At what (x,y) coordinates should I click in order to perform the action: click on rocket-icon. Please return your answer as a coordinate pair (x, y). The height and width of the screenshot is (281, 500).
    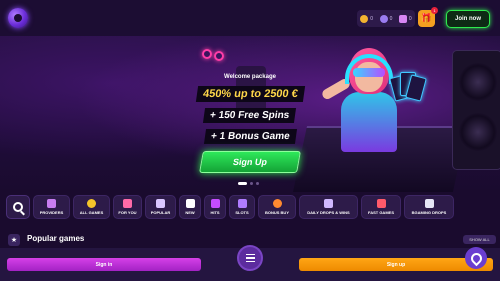
    Looking at the image, I should click on (381, 203).